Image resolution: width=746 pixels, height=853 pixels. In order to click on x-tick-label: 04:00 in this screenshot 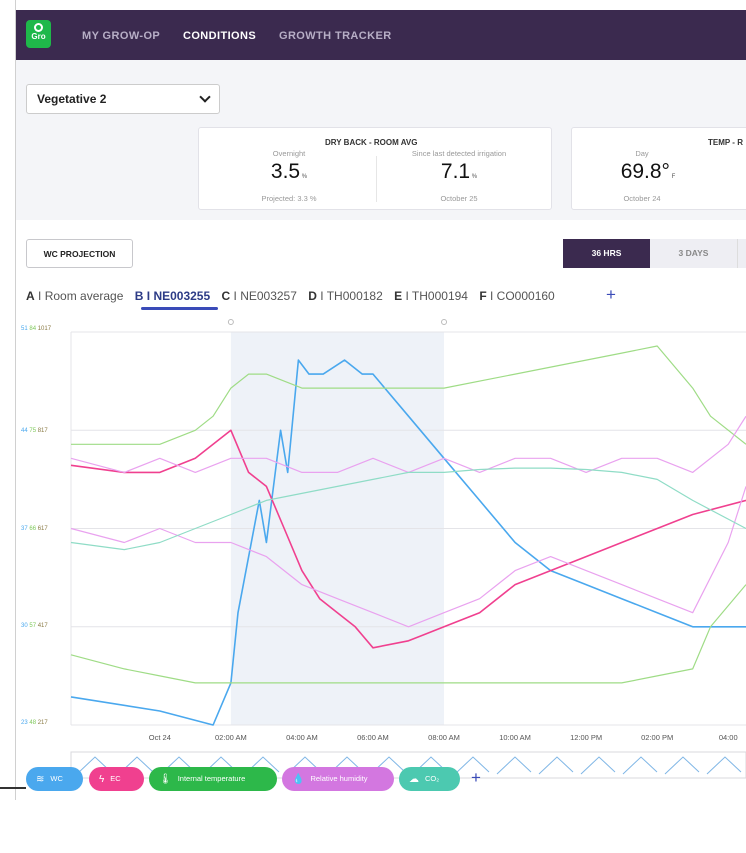, I will do `click(728, 737)`.